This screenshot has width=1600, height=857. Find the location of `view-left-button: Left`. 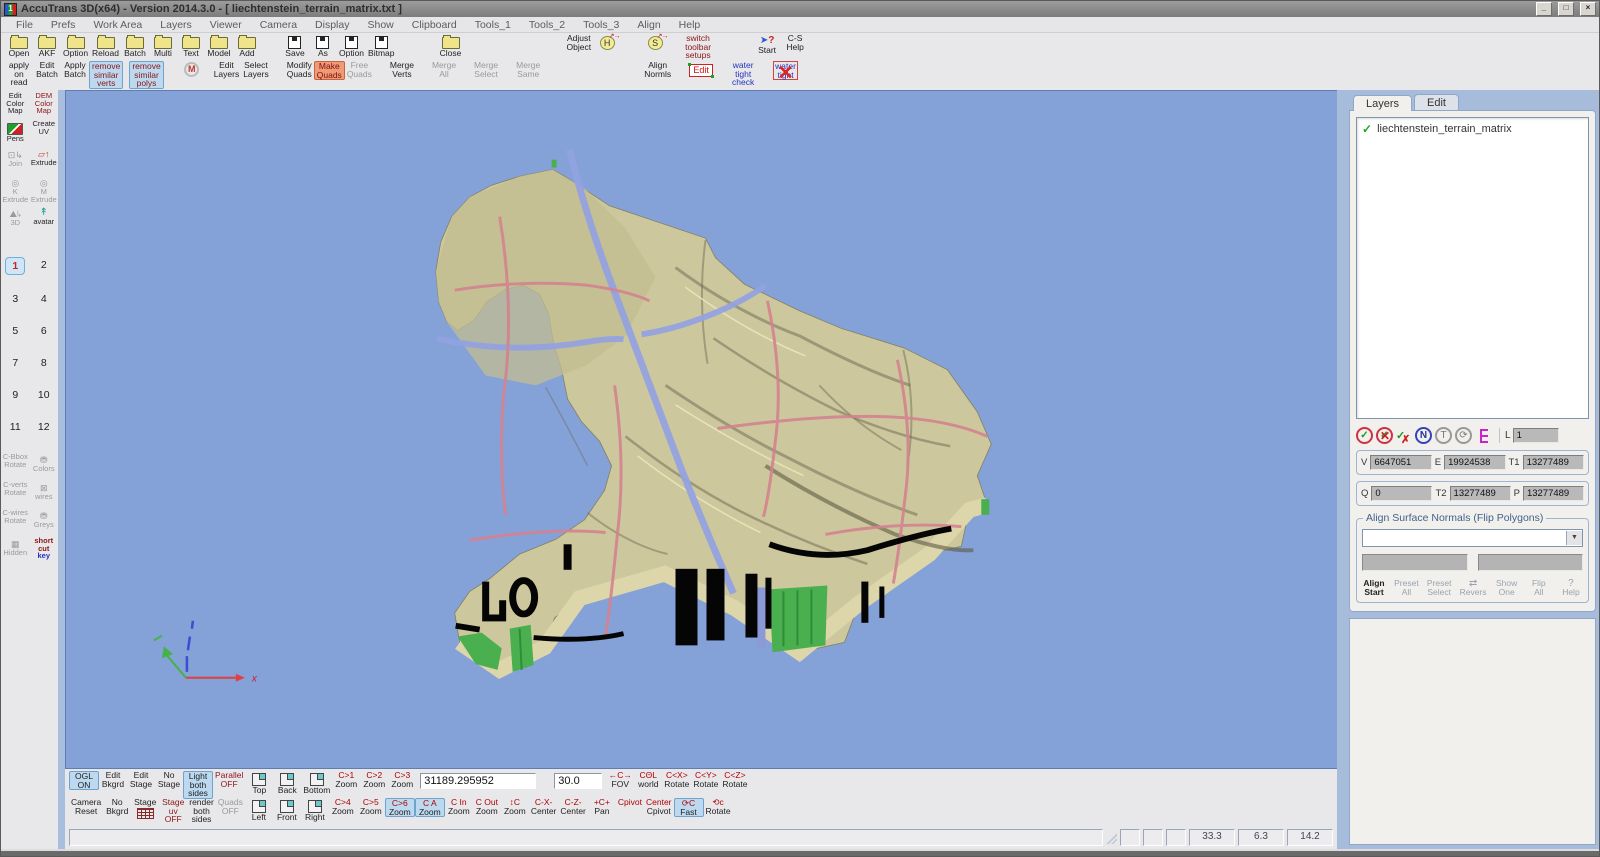

view-left-button: Left is located at coordinates (259, 810).